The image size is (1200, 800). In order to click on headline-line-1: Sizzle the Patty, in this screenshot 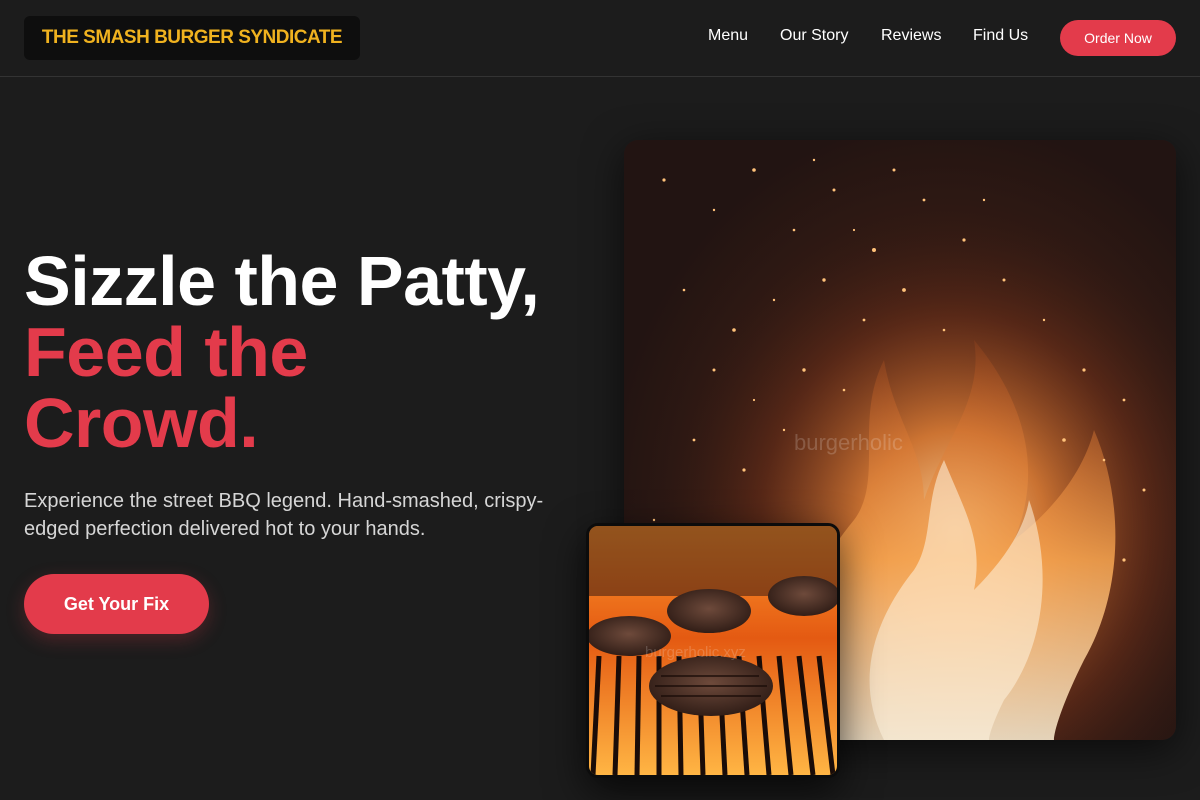, I will do `click(282, 281)`.